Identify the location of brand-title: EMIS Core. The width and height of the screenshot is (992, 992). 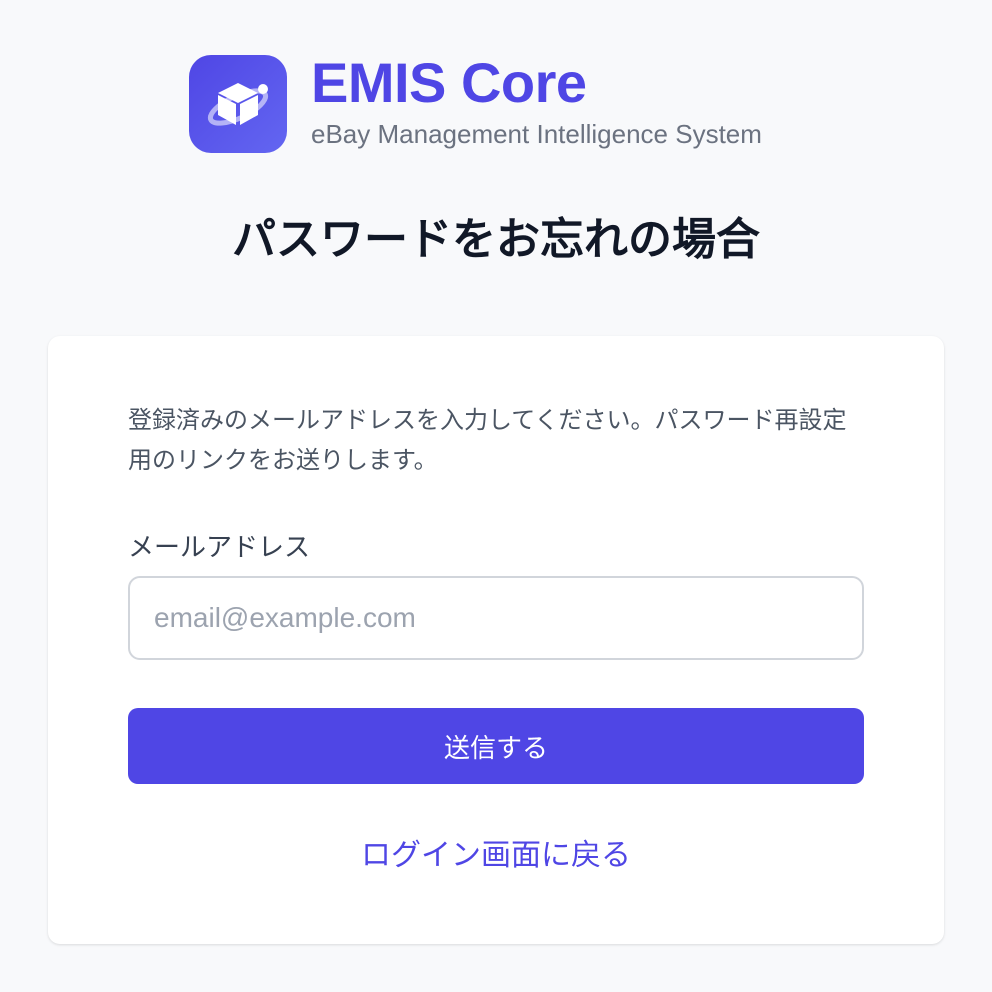
(449, 82).